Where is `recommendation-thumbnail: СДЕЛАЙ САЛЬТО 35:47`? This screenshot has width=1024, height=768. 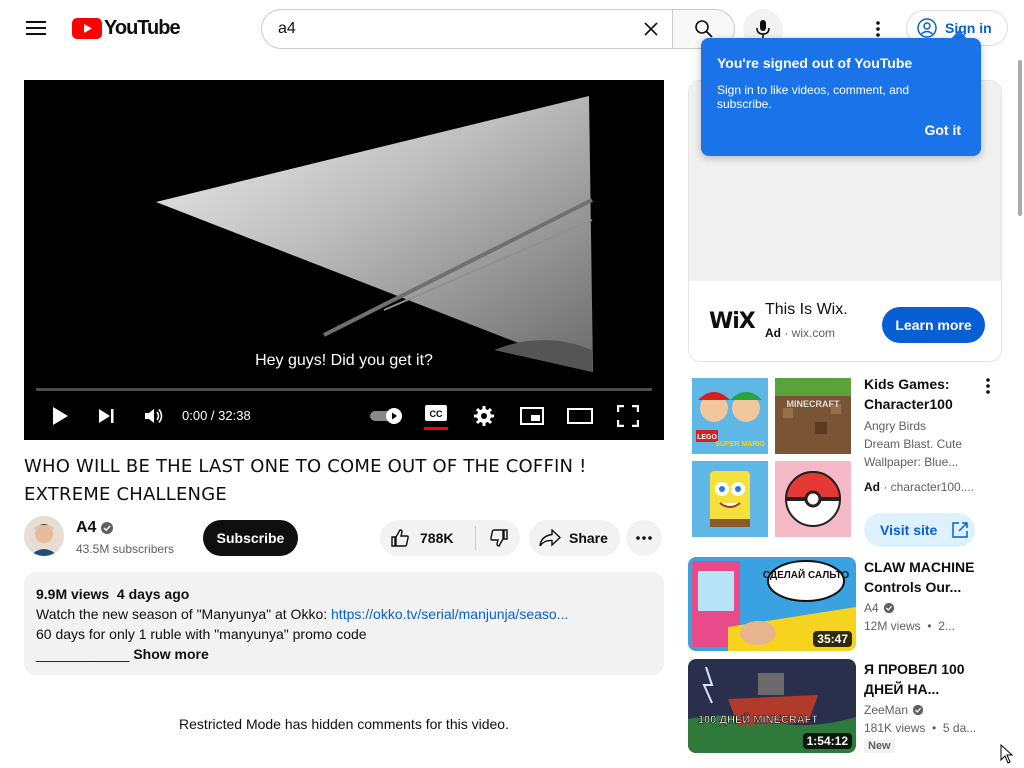
recommendation-thumbnail: СДЕЛАЙ САЛЬТО 35:47 is located at coordinates (772, 604).